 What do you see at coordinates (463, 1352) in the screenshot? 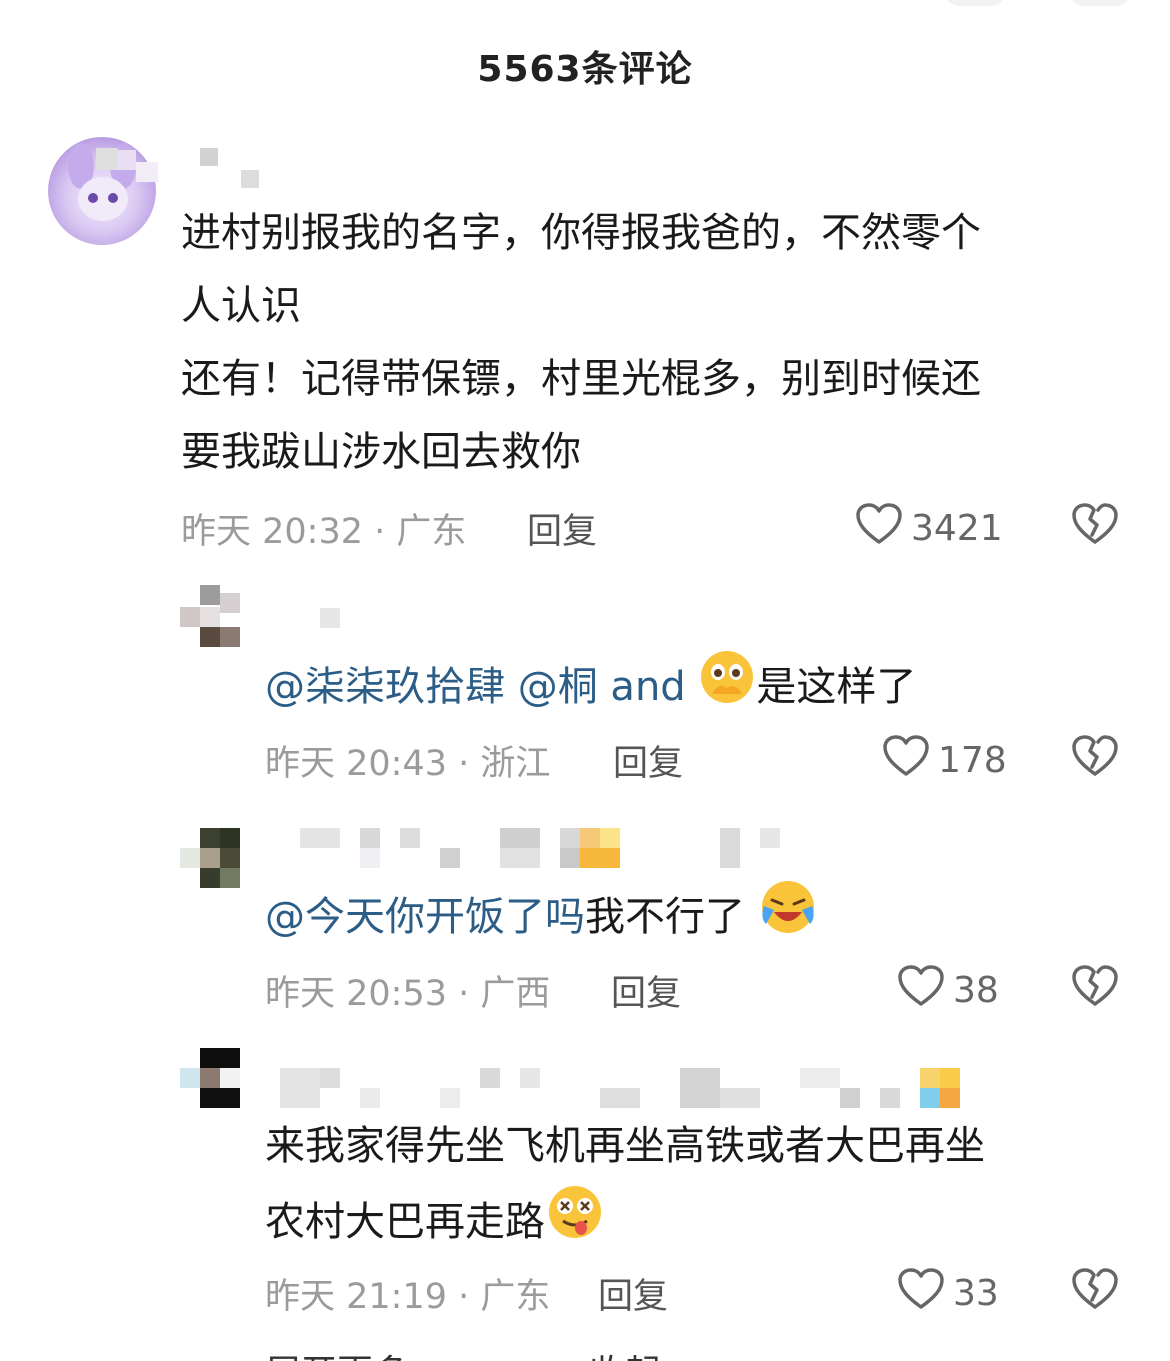
I see `expand-more-button: 展开更多收起` at bounding box center [463, 1352].